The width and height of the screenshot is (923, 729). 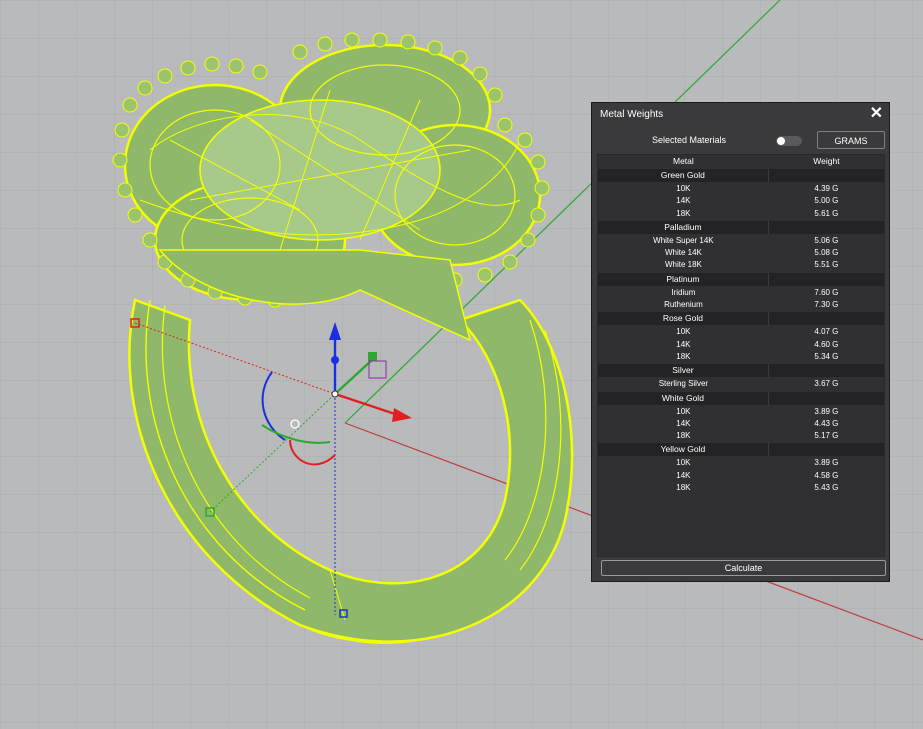 What do you see at coordinates (741, 424) in the screenshot?
I see `table-row: 14K 4.43 G` at bounding box center [741, 424].